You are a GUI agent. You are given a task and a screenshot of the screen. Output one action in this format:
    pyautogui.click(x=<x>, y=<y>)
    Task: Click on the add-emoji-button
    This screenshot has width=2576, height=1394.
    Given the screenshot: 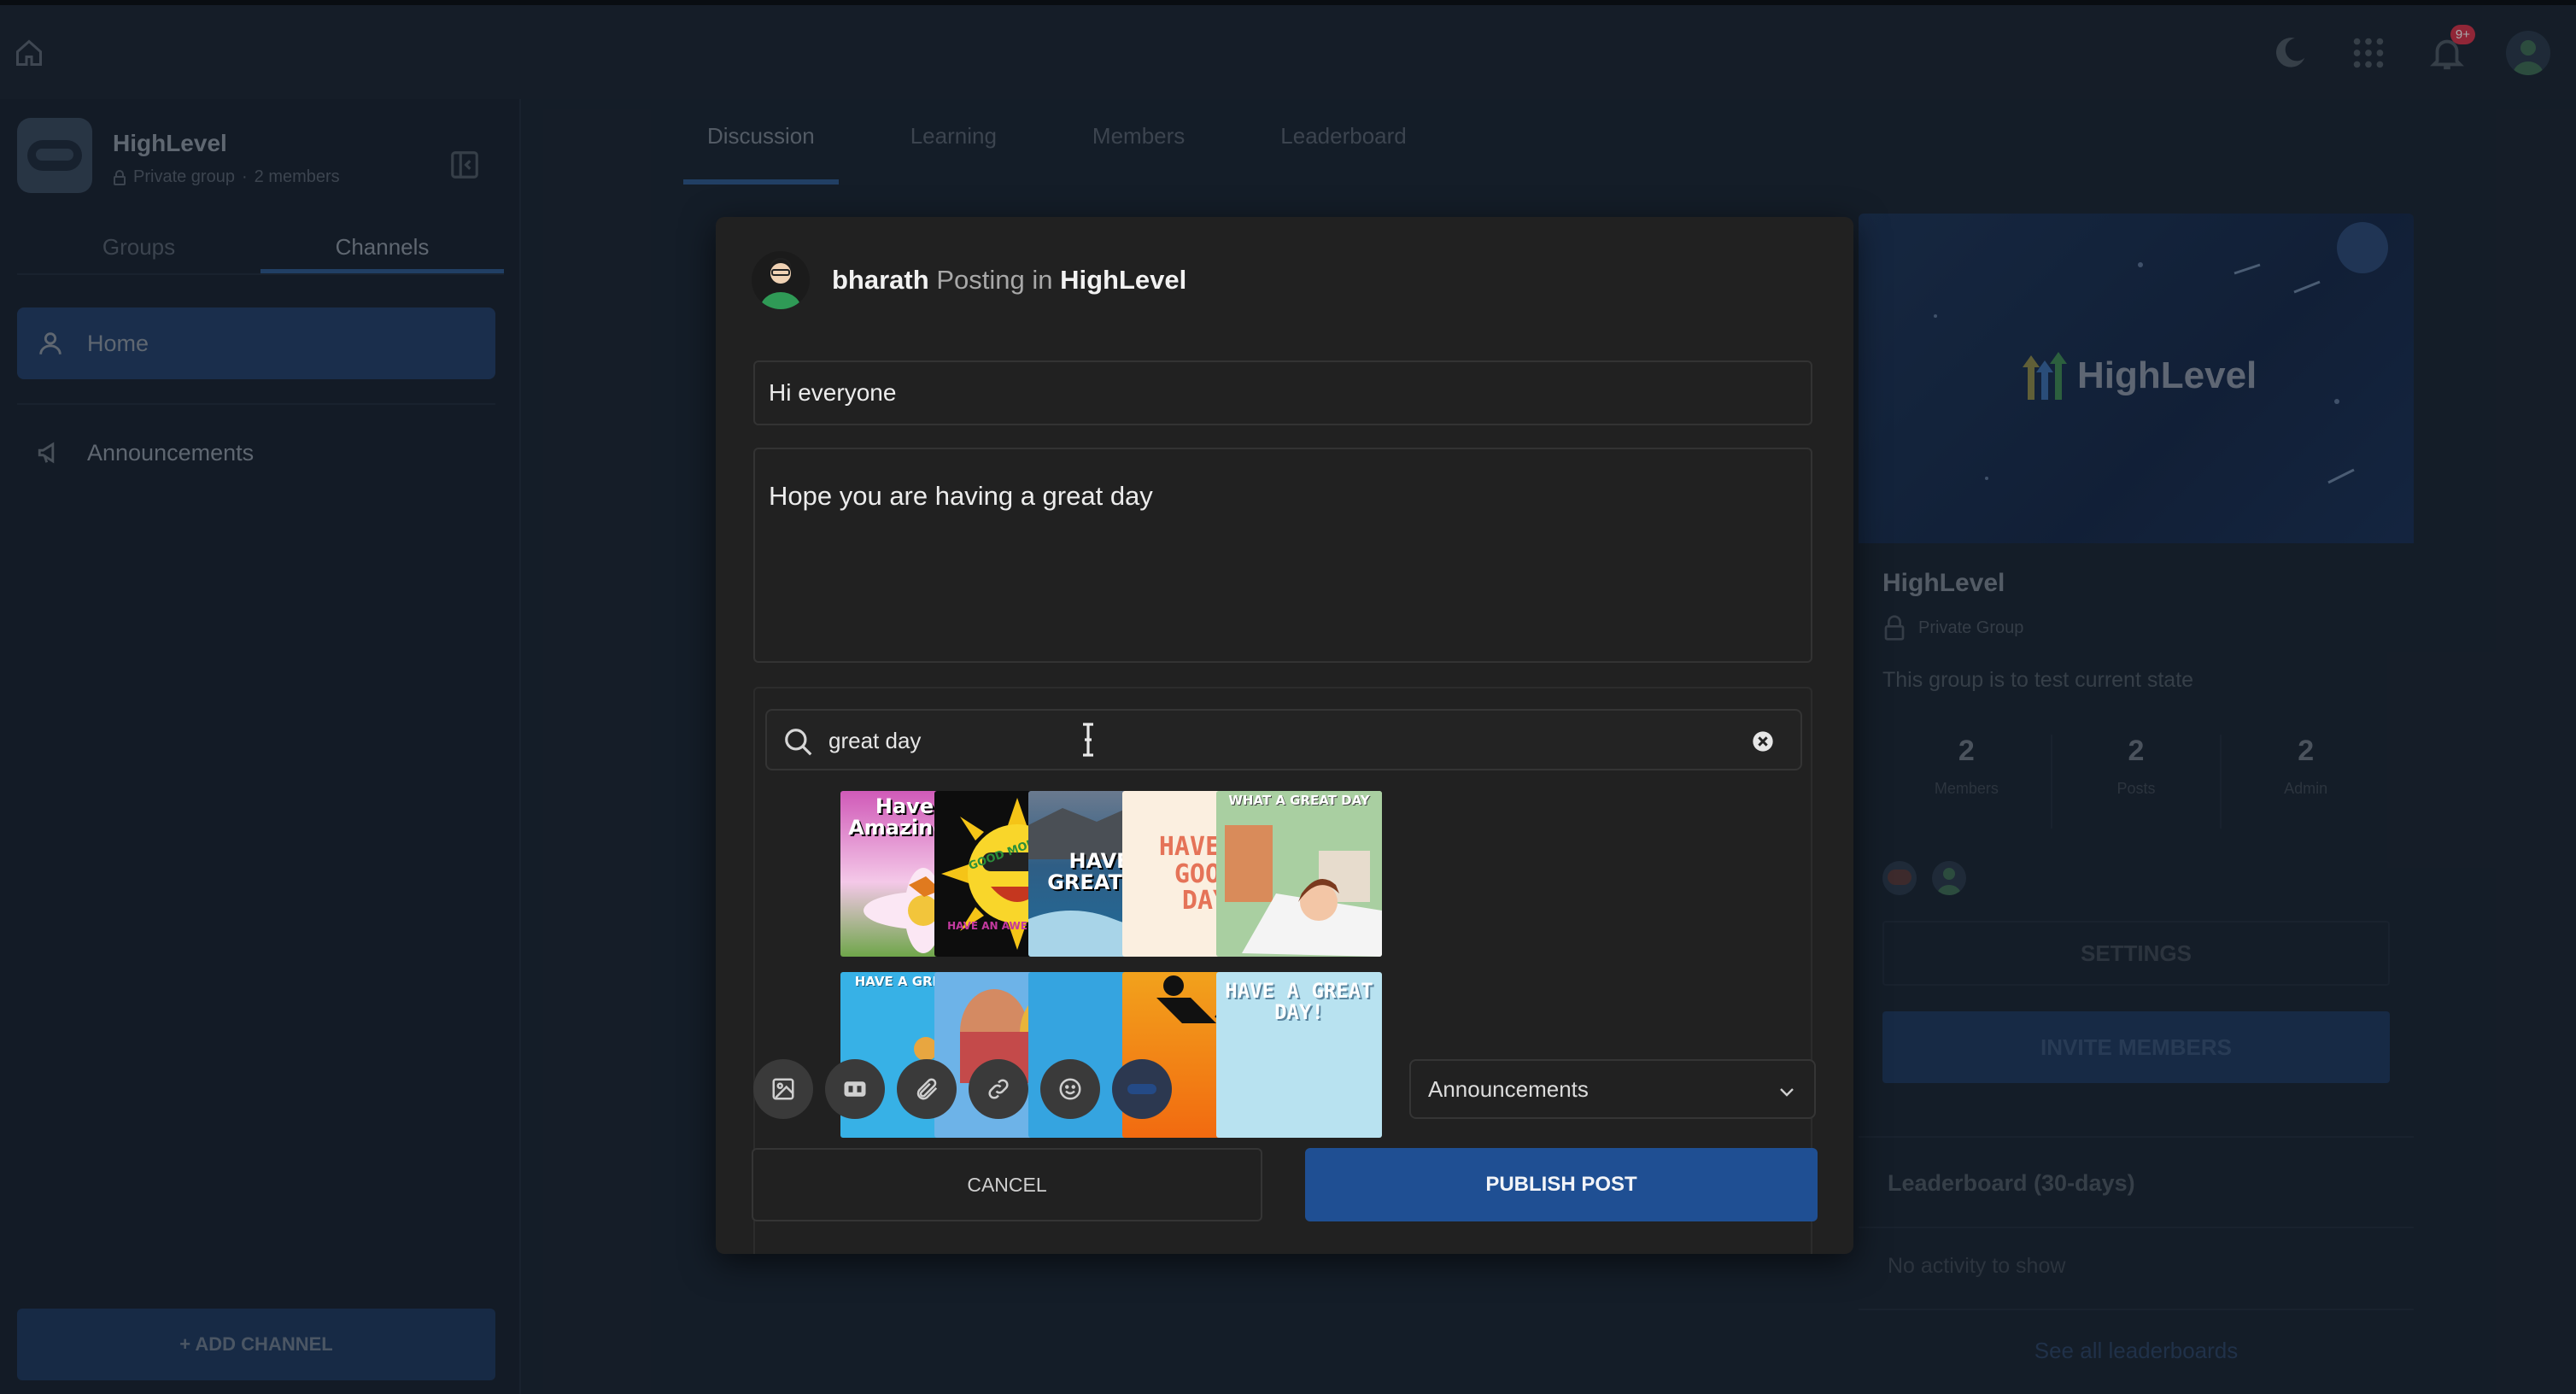 What is the action you would take?
    pyautogui.click(x=1070, y=1089)
    